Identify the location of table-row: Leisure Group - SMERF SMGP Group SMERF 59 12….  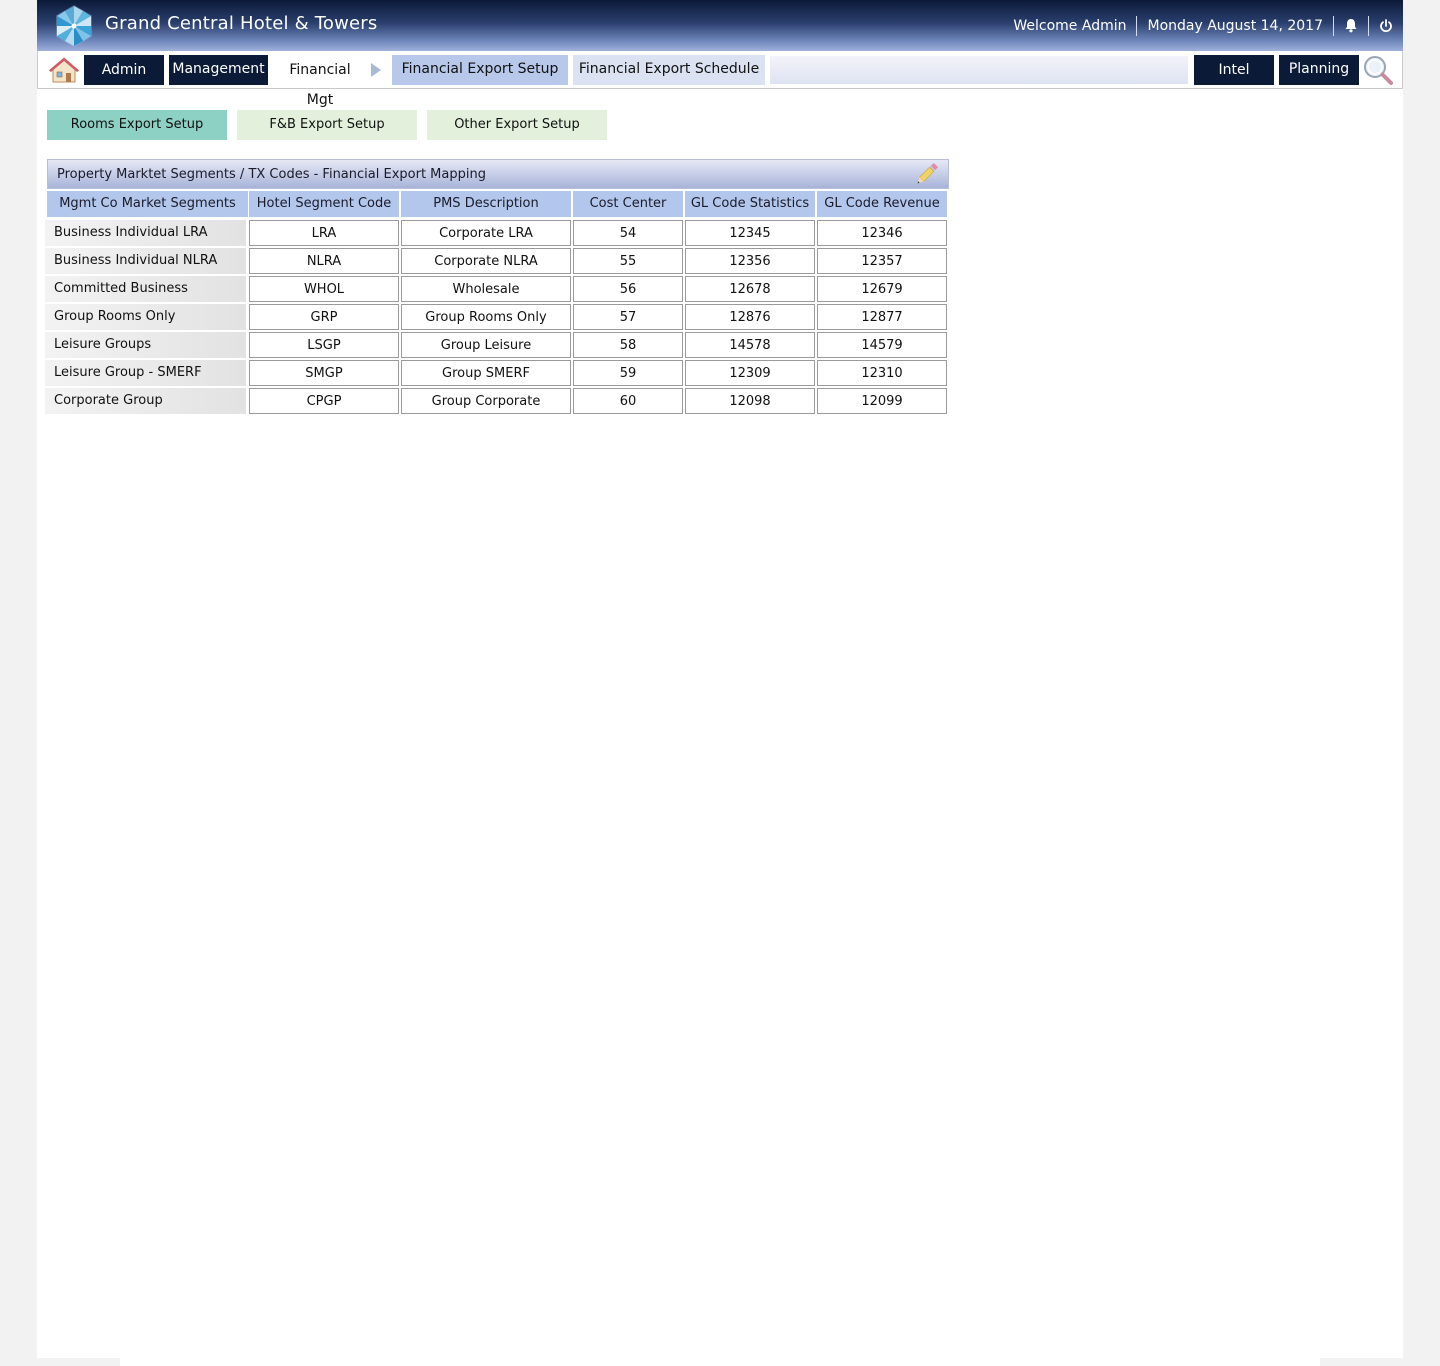
(497, 374).